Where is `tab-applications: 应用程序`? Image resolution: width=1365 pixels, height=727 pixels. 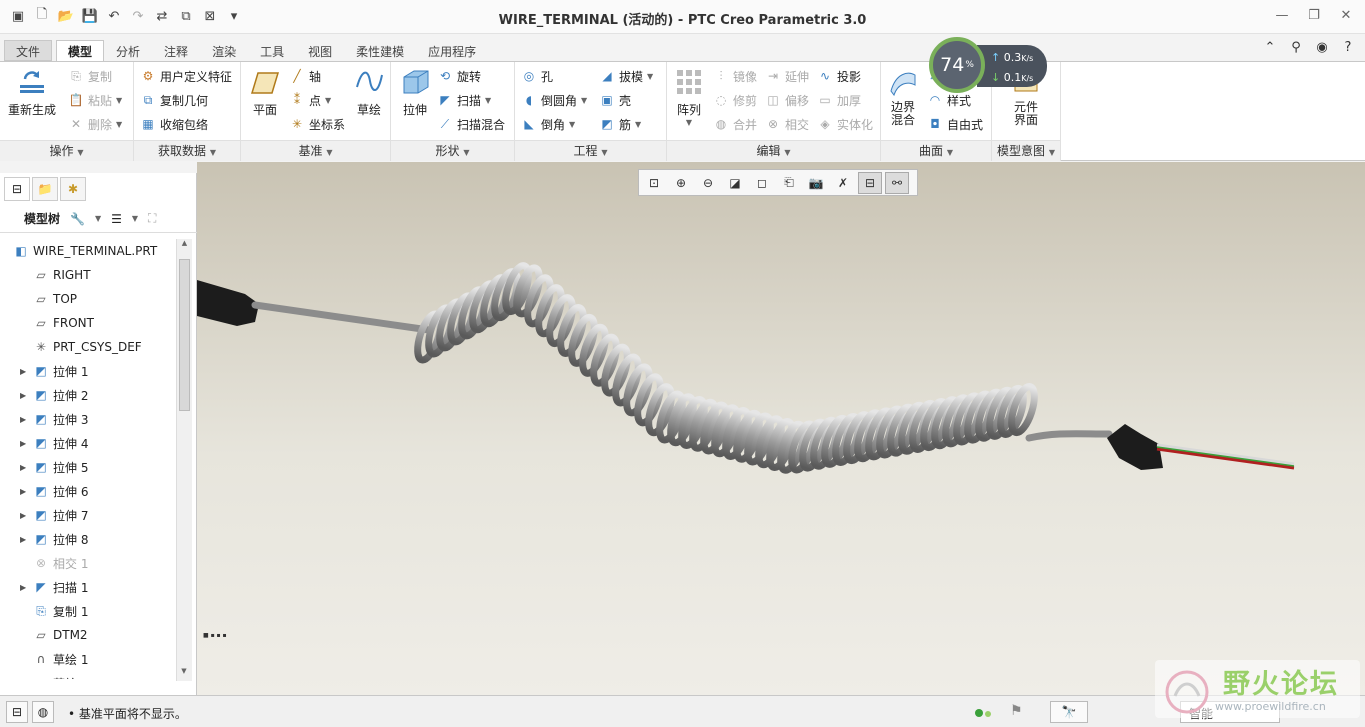 tab-applications: 应用程序 is located at coordinates (452, 50).